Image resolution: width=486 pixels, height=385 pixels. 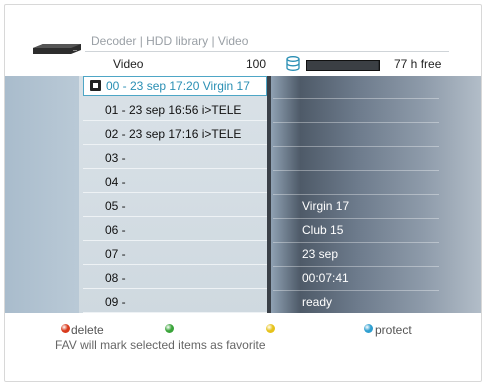 I want to click on recording-label: 07 -, so click(x=115, y=254).